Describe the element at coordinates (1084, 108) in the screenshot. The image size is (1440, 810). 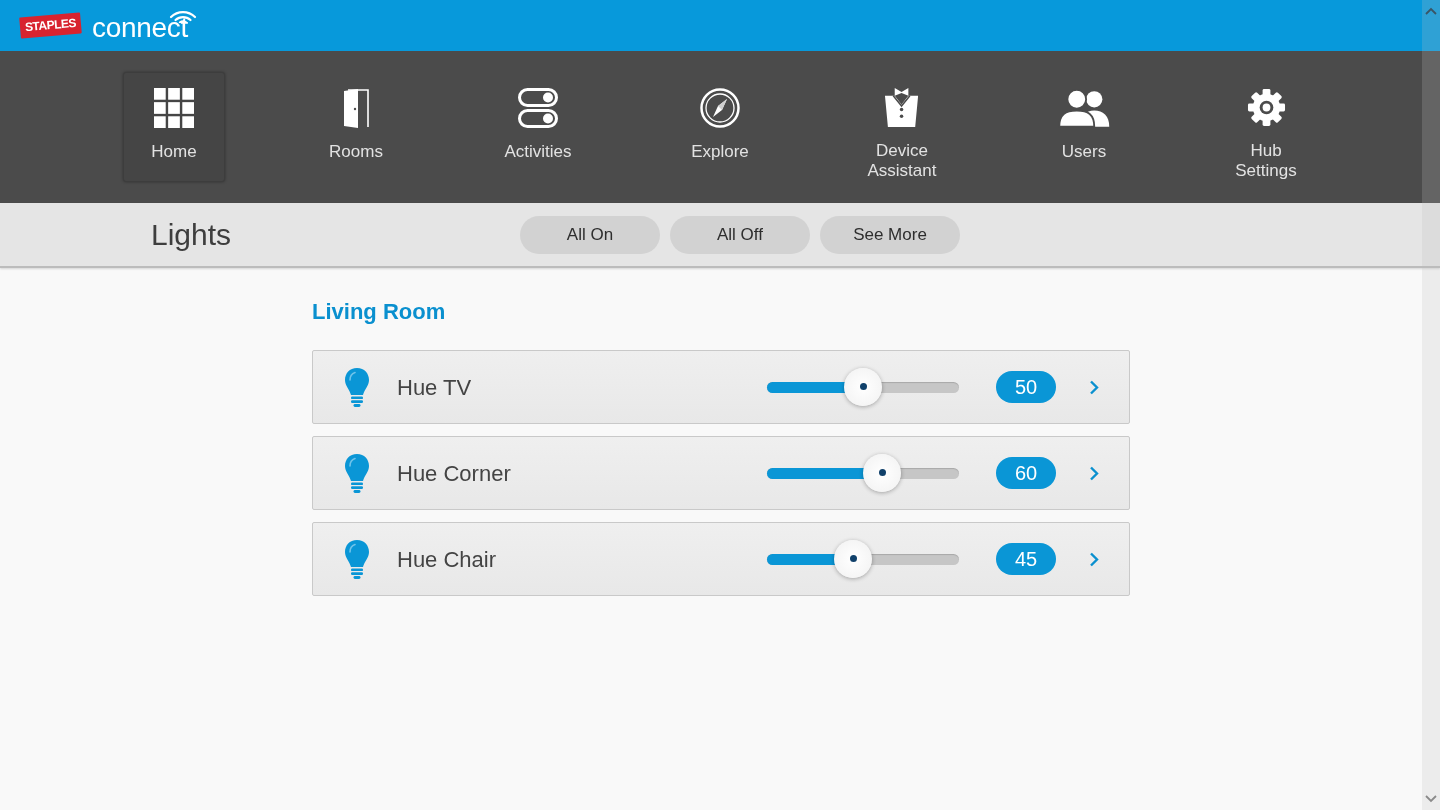
I see `users-icon` at that location.